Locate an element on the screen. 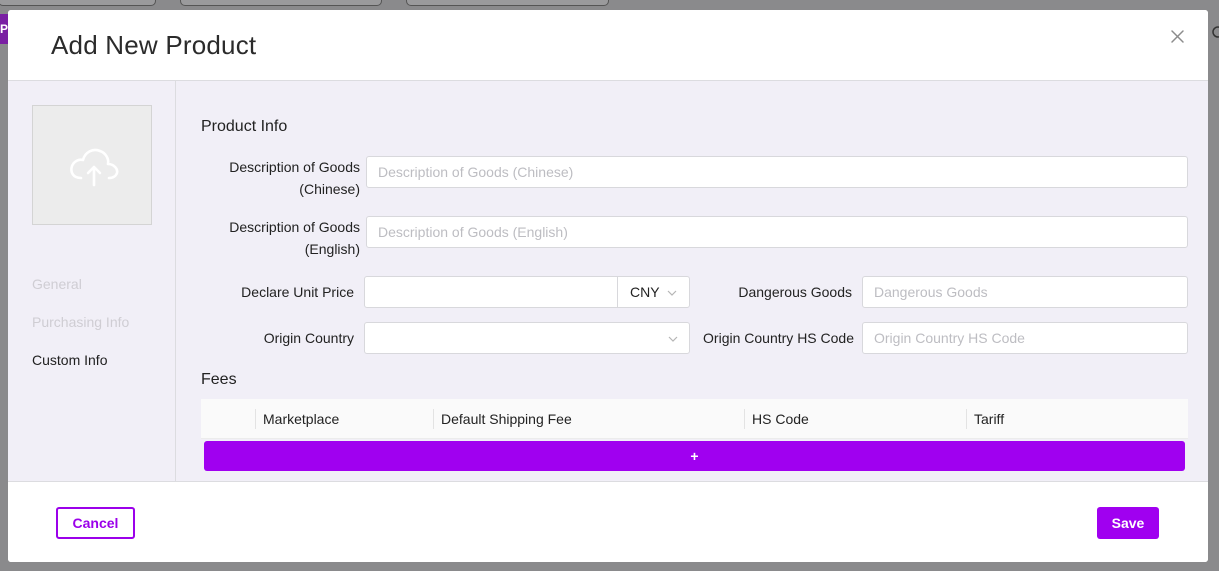 The height and width of the screenshot is (571, 1219). currency-value: CNY is located at coordinates (645, 292).